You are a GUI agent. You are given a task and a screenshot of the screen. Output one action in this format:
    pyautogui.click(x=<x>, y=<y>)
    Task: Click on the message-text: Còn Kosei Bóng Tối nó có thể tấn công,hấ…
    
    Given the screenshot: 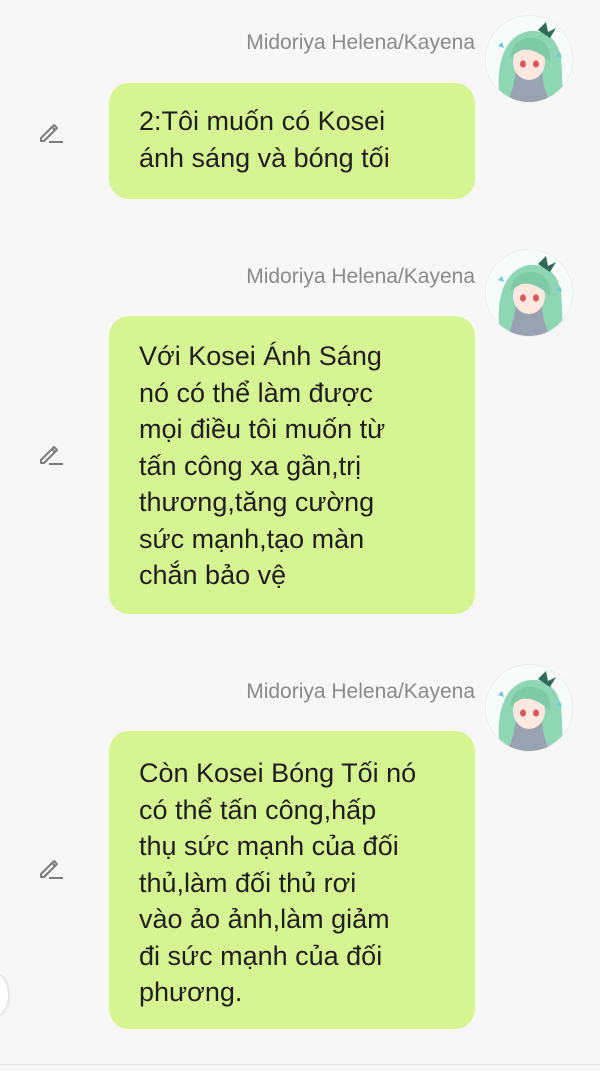 What is the action you would take?
    pyautogui.click(x=278, y=882)
    